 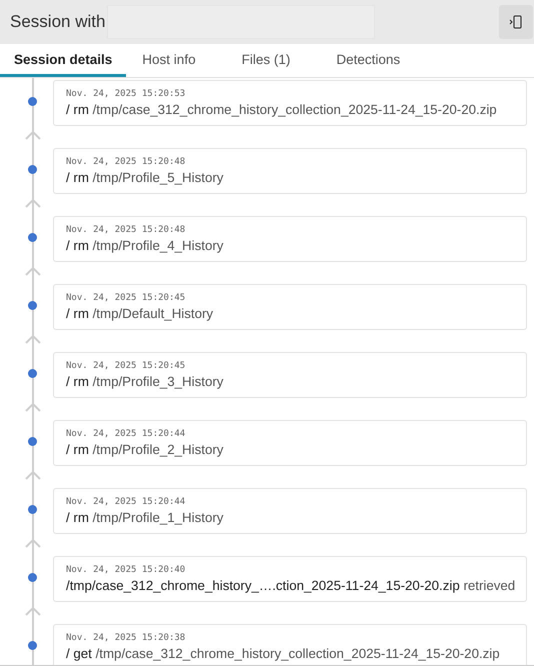 I want to click on tab: Host info, so click(x=169, y=60).